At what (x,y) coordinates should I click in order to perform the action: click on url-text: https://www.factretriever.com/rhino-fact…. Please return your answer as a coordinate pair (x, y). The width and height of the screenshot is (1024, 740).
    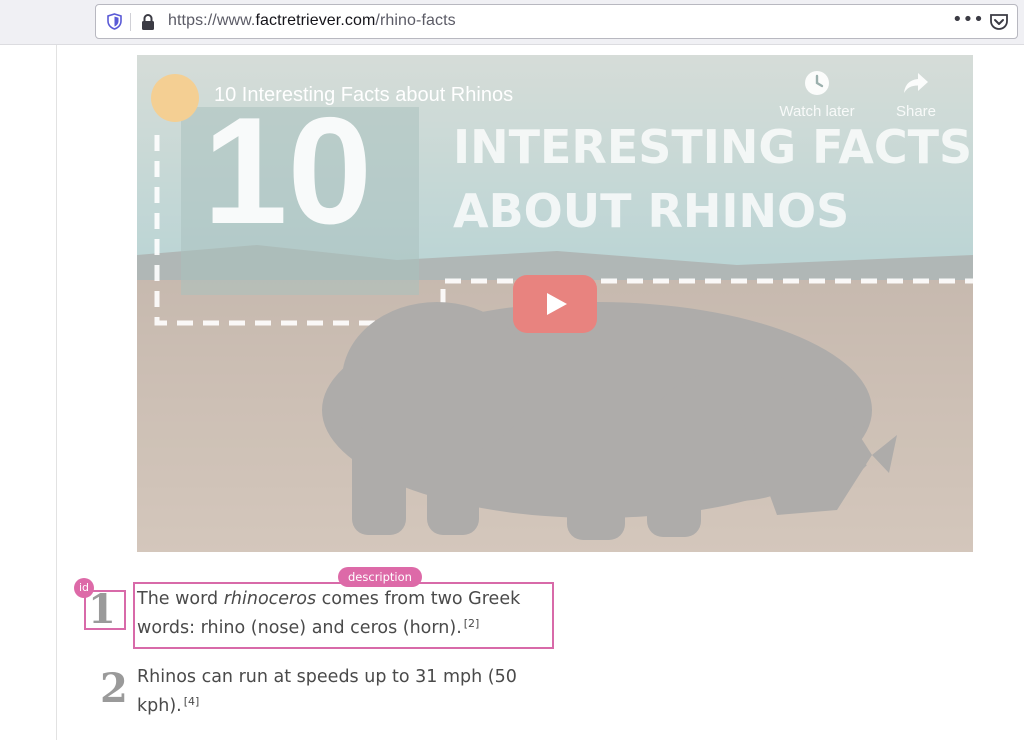
    Looking at the image, I should click on (312, 21).